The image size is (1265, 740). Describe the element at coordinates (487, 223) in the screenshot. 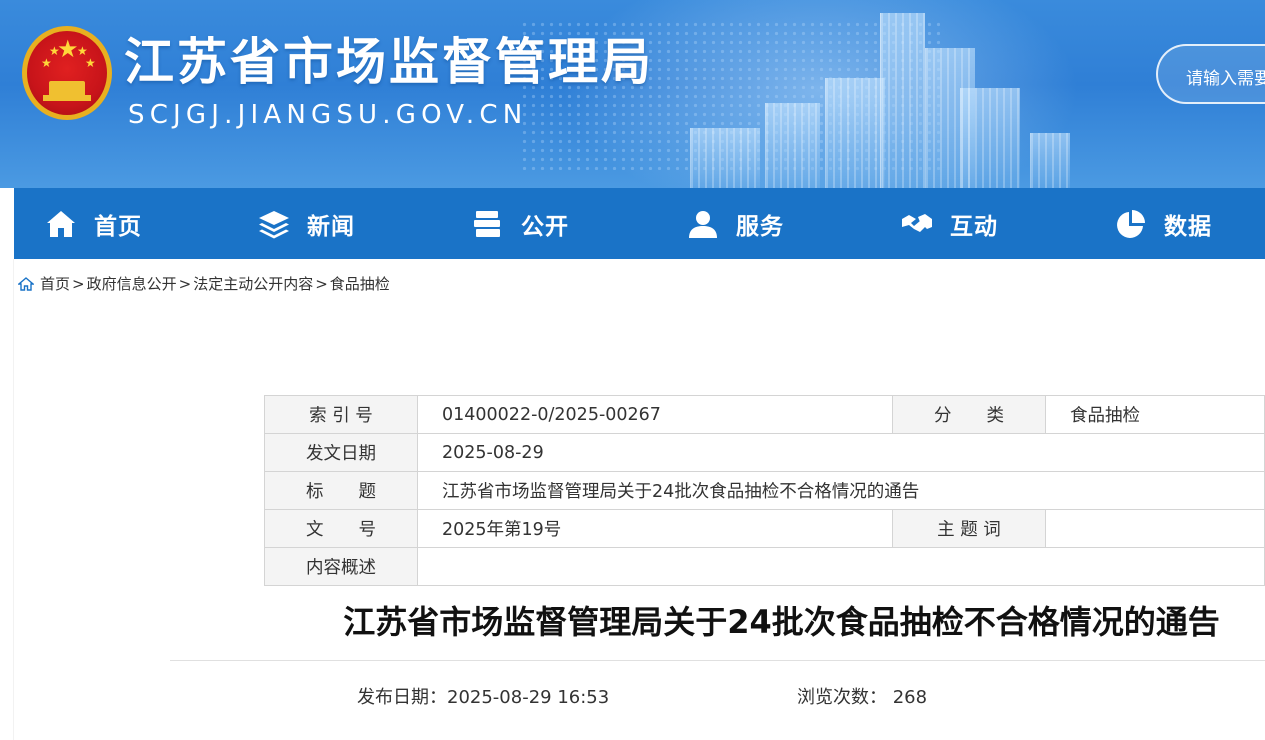

I see `document-stack-icon` at that location.